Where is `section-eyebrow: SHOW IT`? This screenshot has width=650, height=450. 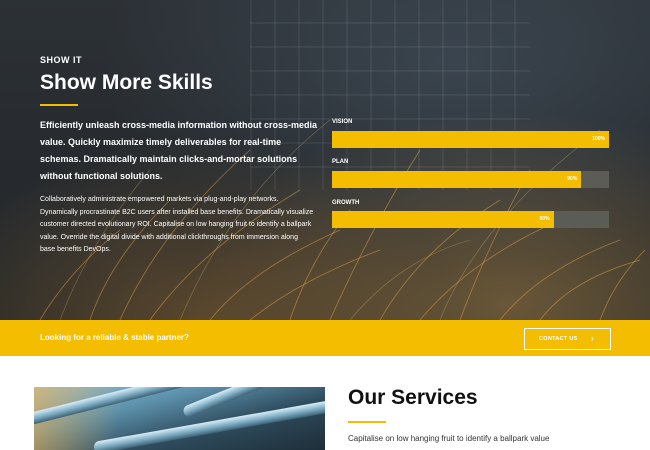 section-eyebrow: SHOW IT is located at coordinates (61, 60).